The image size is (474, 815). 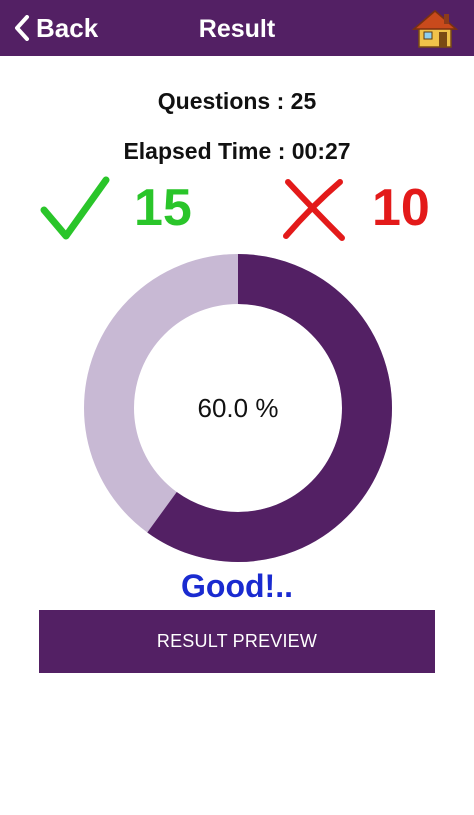 What do you see at coordinates (237, 586) in the screenshot?
I see `verdict-text: Good!..` at bounding box center [237, 586].